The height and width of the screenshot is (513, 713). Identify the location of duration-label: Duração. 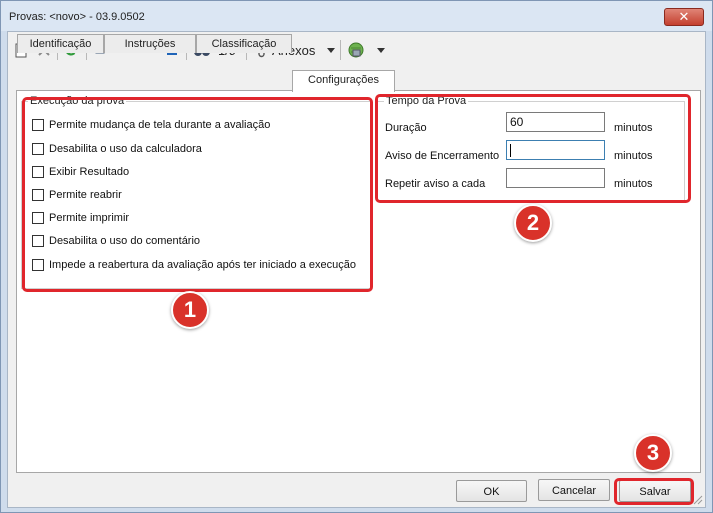
(406, 128).